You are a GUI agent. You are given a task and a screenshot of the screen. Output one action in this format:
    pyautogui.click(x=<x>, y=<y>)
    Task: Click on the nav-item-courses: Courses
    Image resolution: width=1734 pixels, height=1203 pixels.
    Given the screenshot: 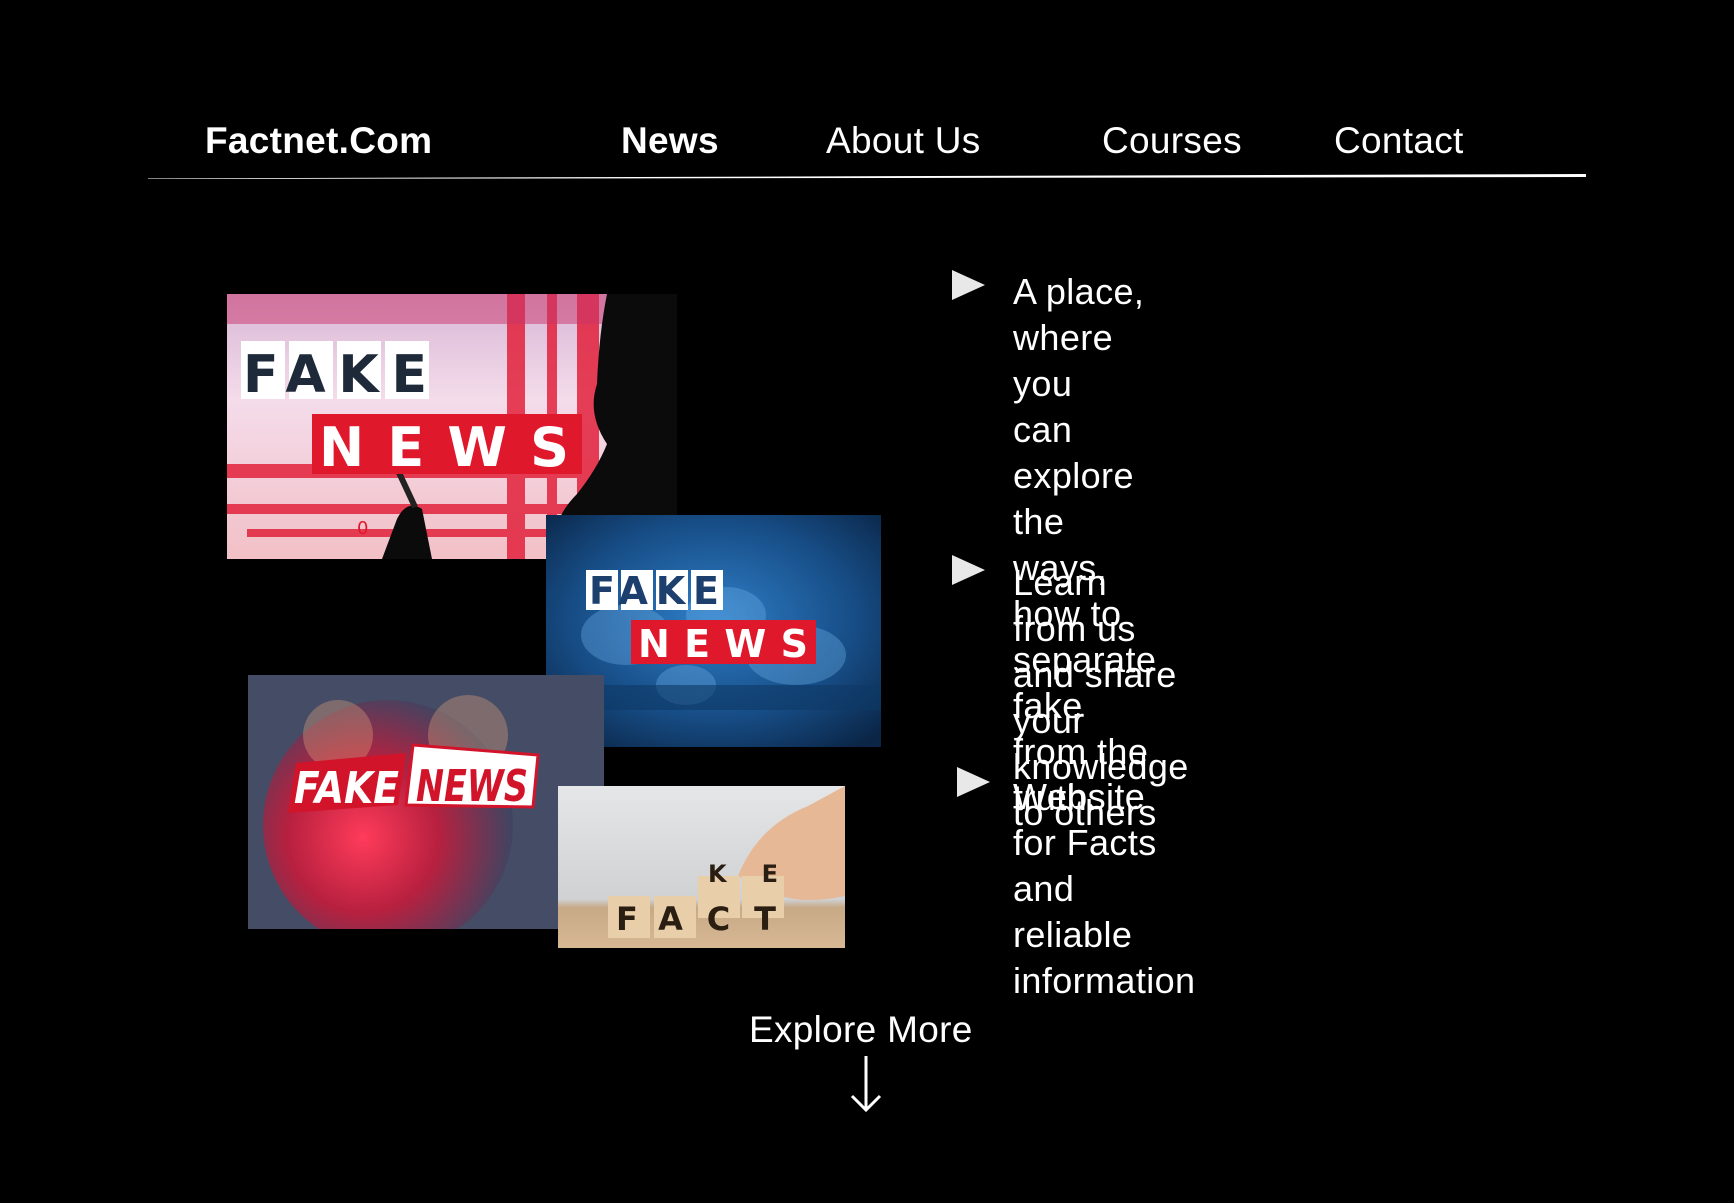 What is the action you would take?
    pyautogui.click(x=1172, y=141)
    